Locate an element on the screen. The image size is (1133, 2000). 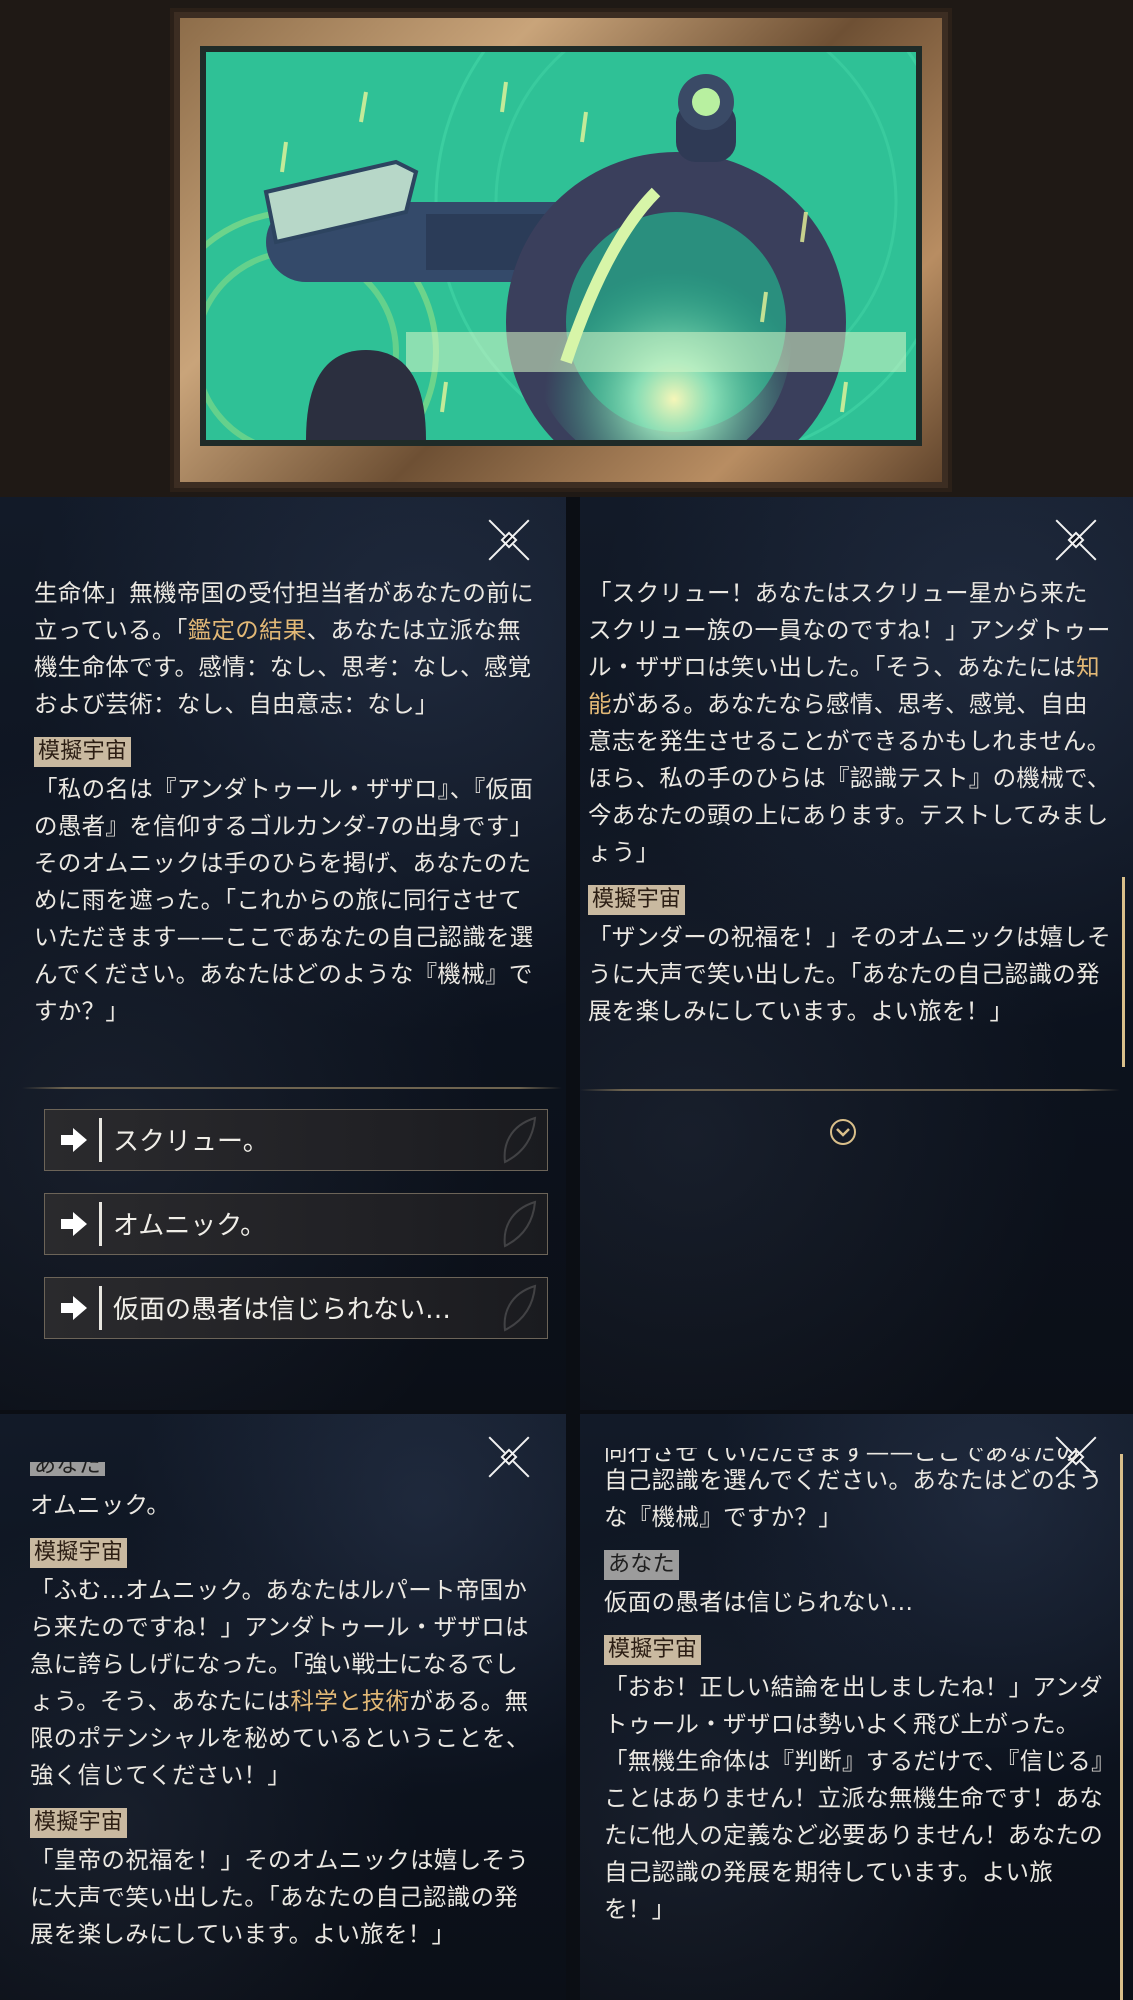
illustration-window is located at coordinates (561, 246).